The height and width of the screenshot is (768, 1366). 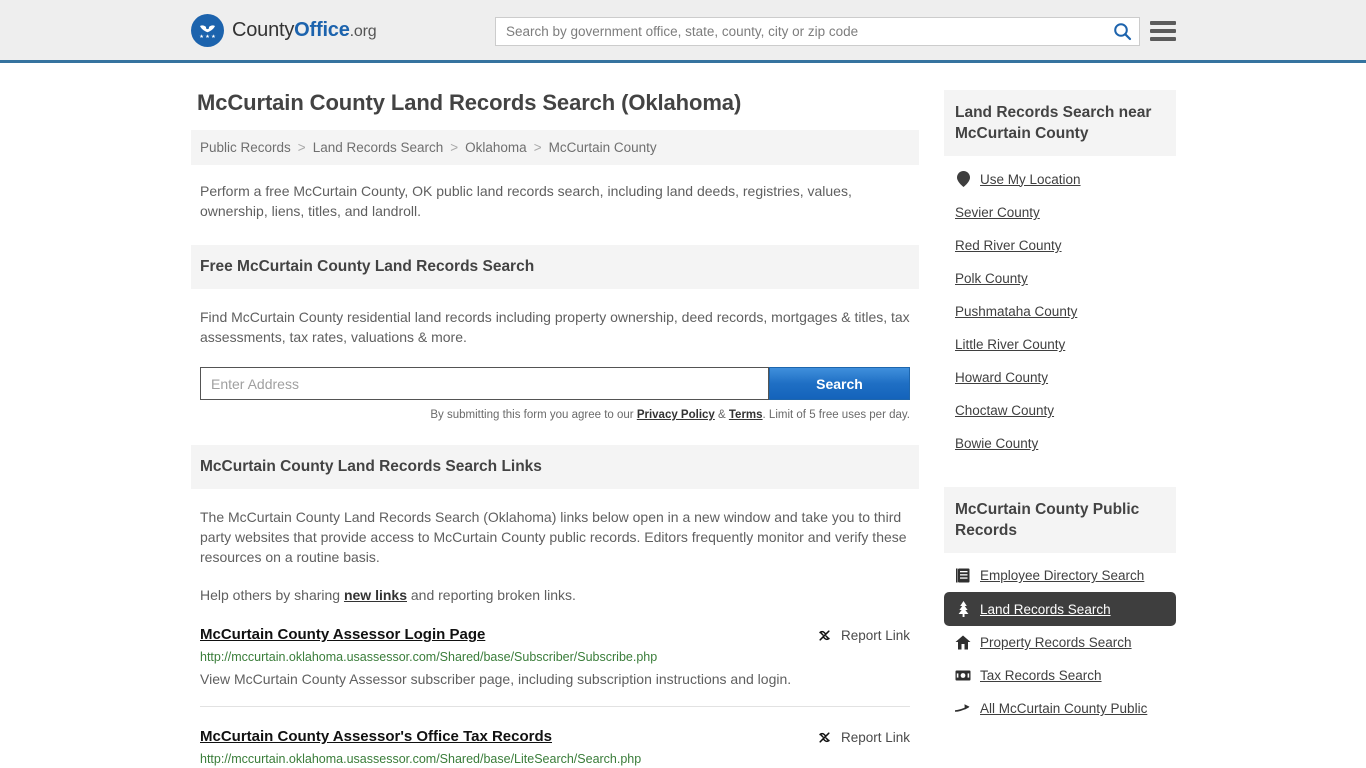 I want to click on tree-icon, so click(x=963, y=609).